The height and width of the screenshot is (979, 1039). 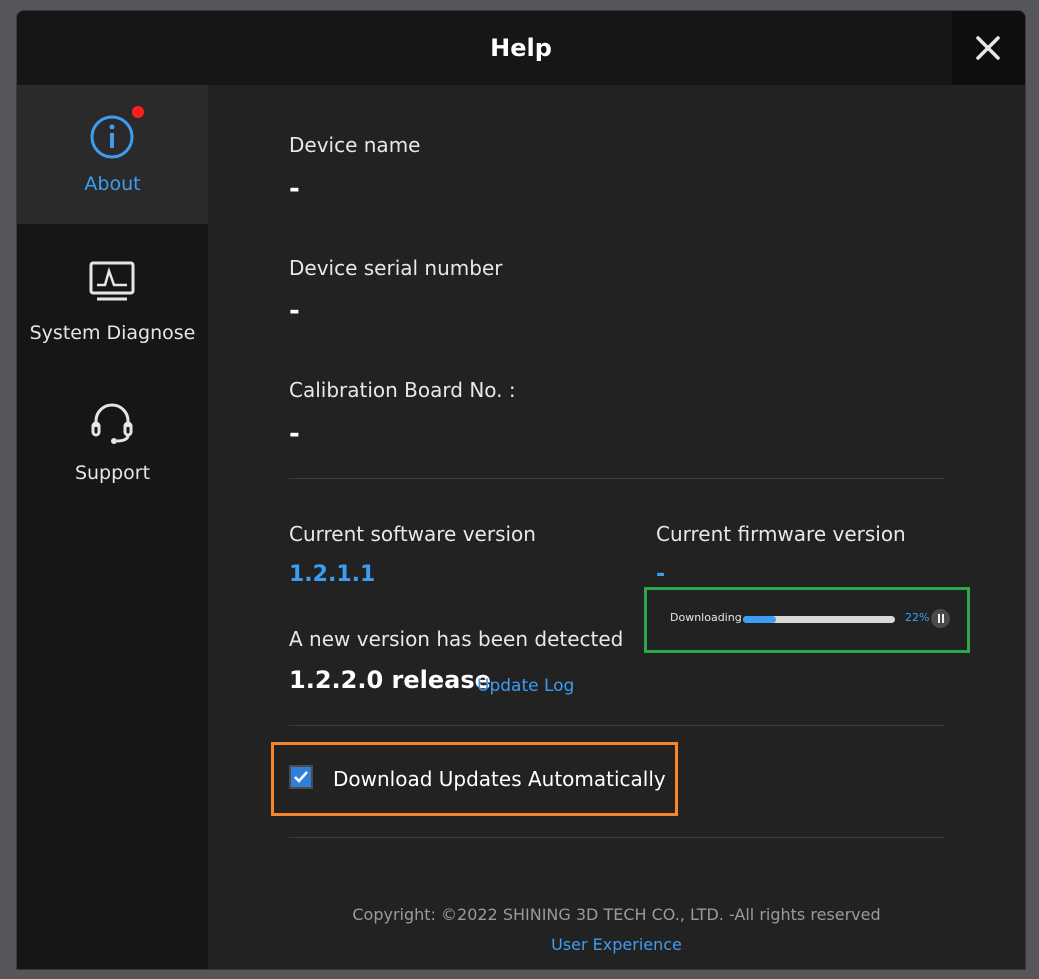 I want to click on close-button, so click(x=988, y=48).